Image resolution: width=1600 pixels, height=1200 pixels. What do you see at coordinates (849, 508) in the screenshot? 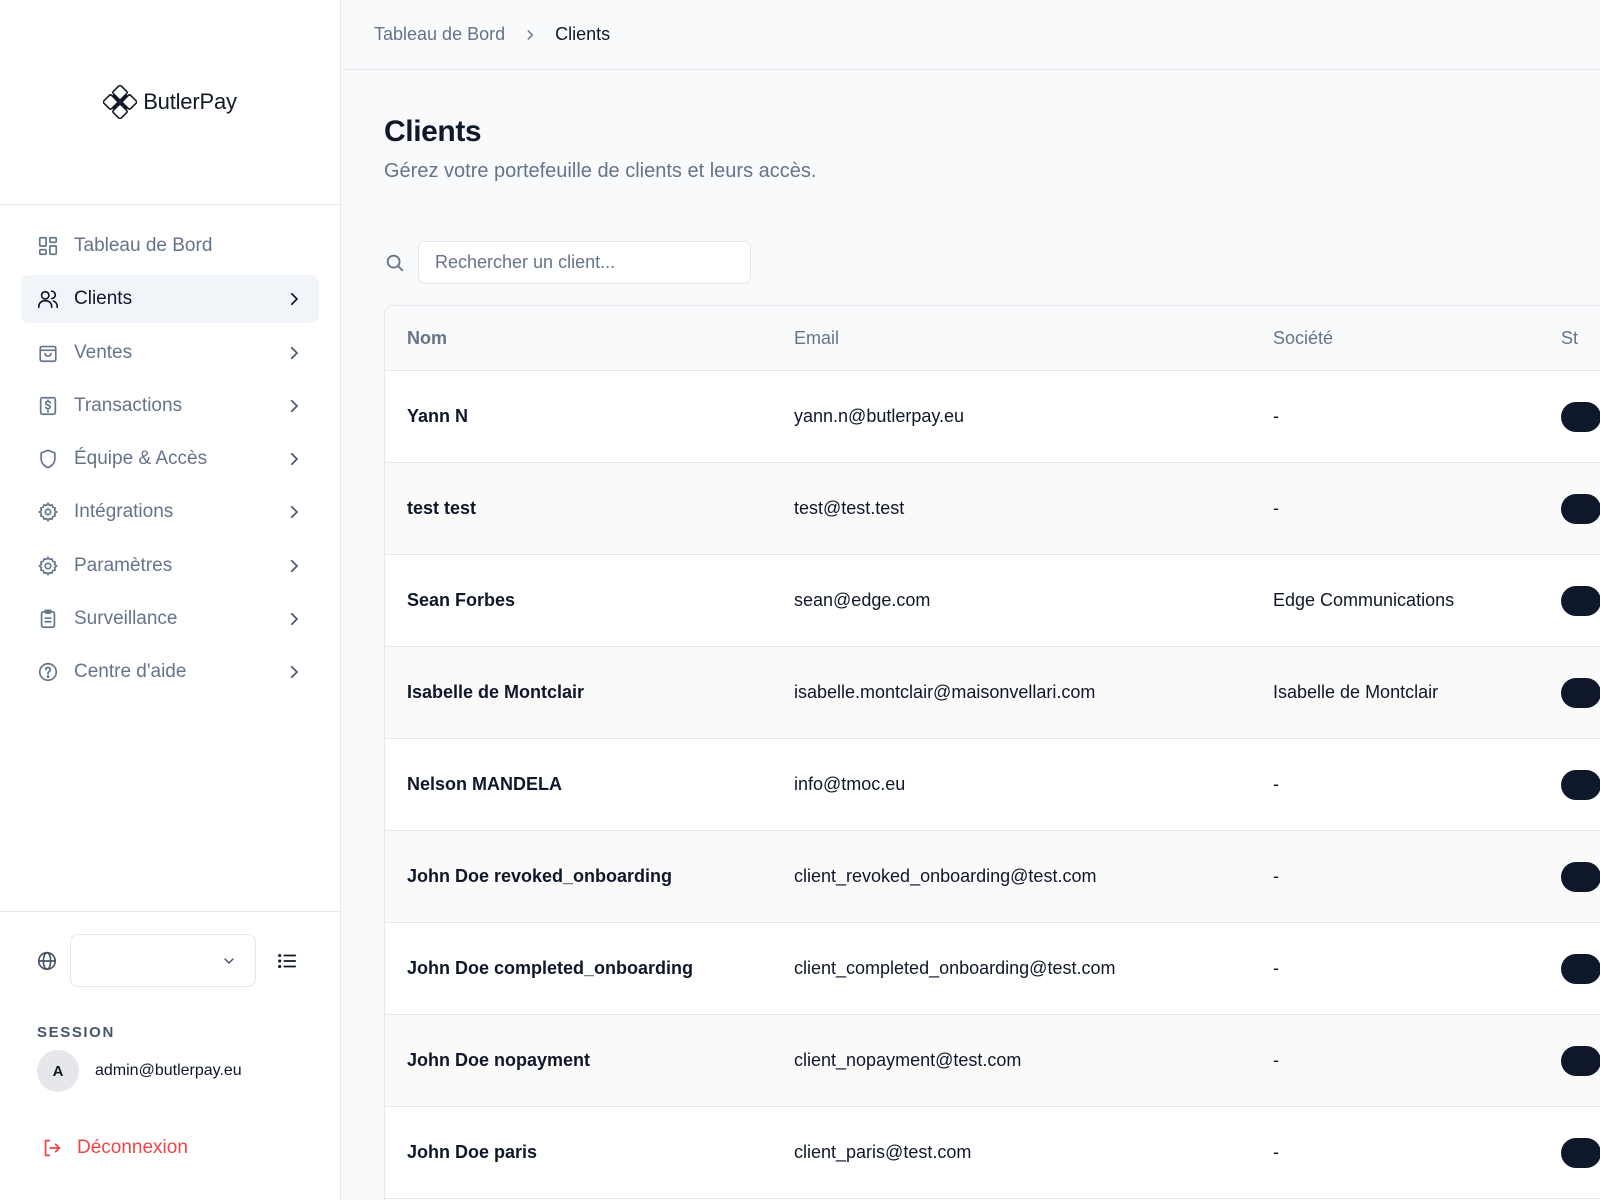
I see `client-email: test@test.test` at bounding box center [849, 508].